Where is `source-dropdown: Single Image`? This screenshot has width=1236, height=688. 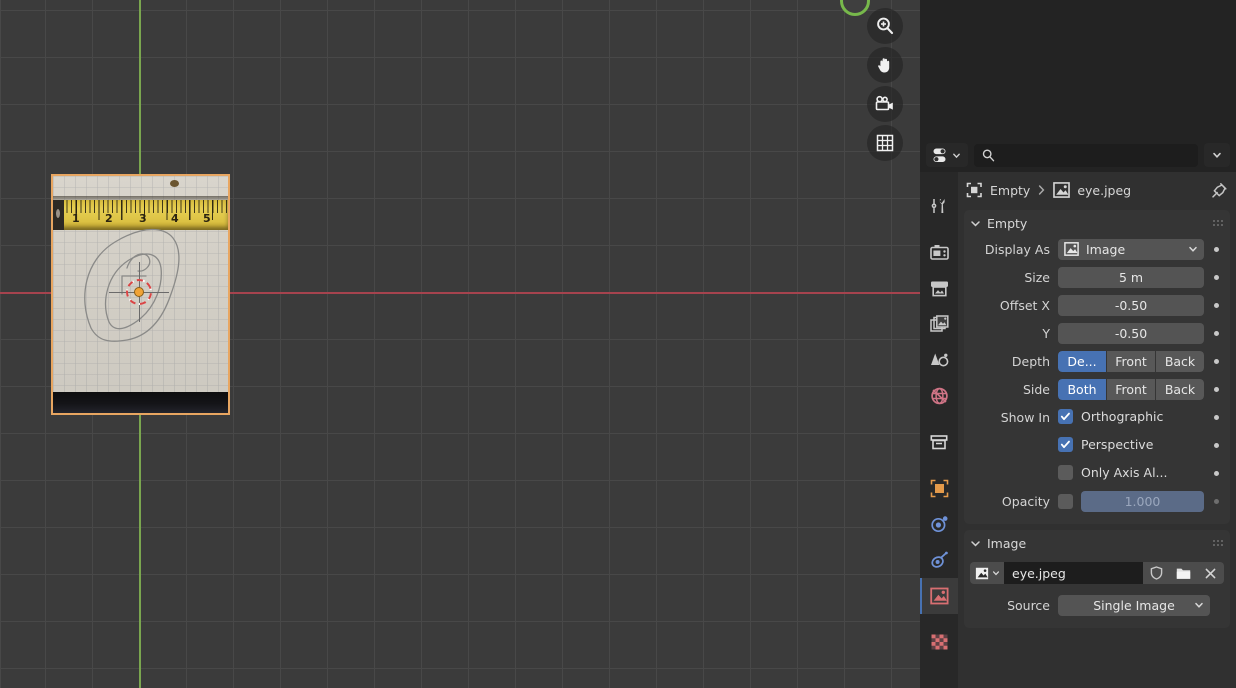
source-dropdown: Single Image is located at coordinates (1134, 605).